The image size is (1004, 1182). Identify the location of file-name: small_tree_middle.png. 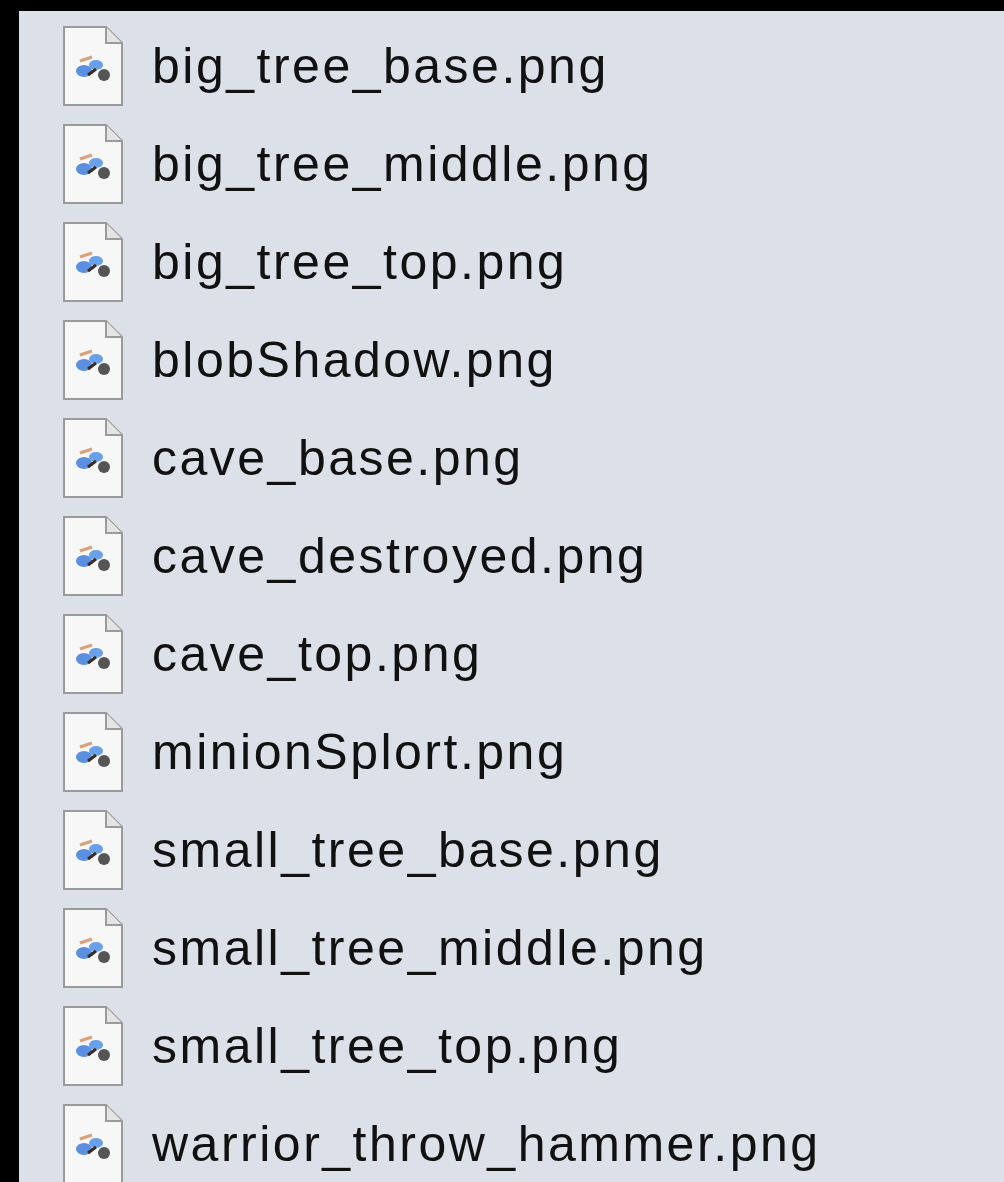
(430, 948).